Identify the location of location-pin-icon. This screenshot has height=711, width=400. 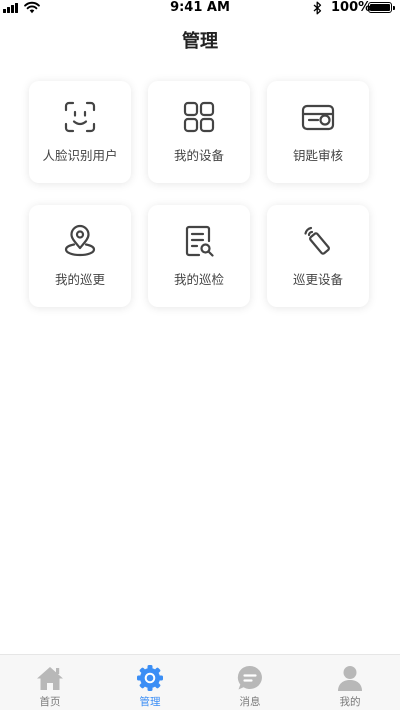
(80, 241).